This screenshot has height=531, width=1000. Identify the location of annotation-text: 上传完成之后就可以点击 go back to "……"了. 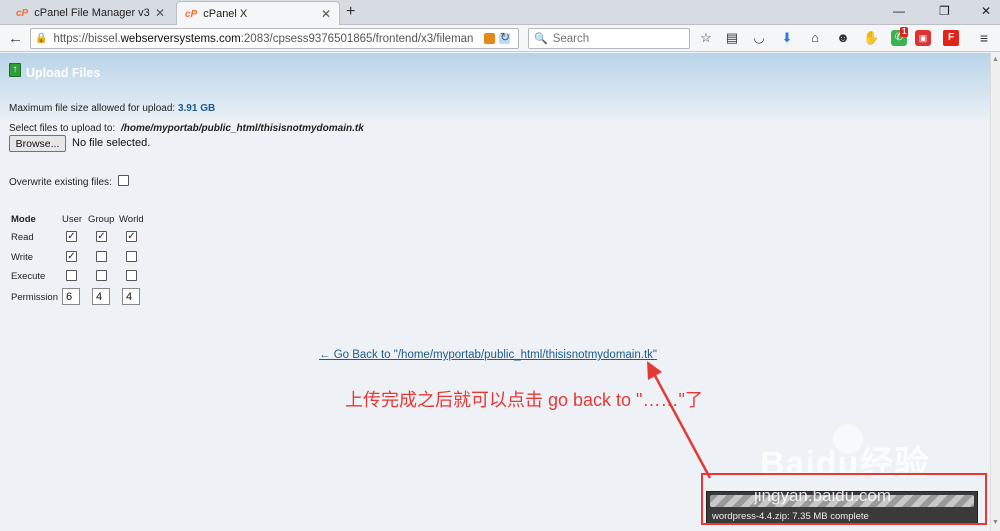
(524, 400).